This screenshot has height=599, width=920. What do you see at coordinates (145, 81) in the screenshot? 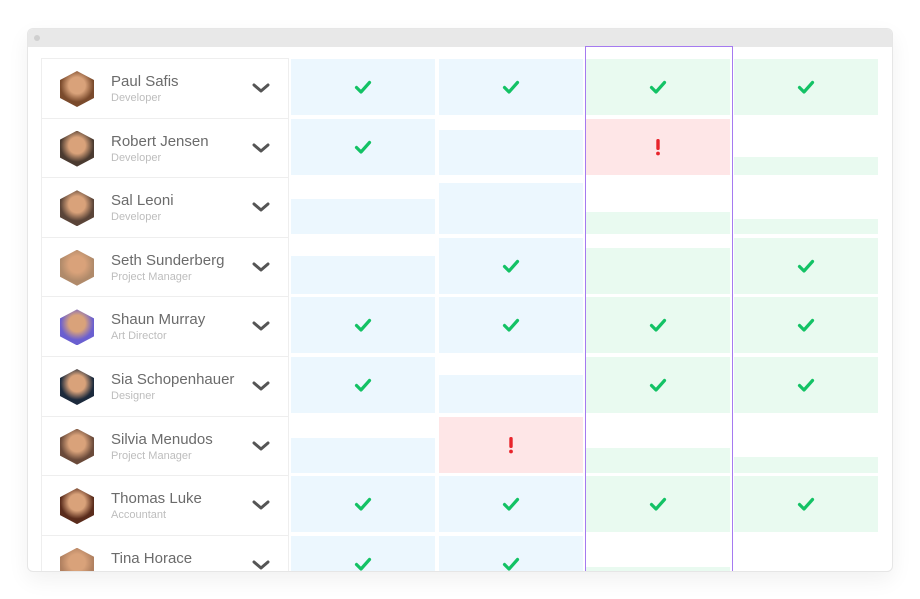
I see `person-name: Paul Safis` at bounding box center [145, 81].